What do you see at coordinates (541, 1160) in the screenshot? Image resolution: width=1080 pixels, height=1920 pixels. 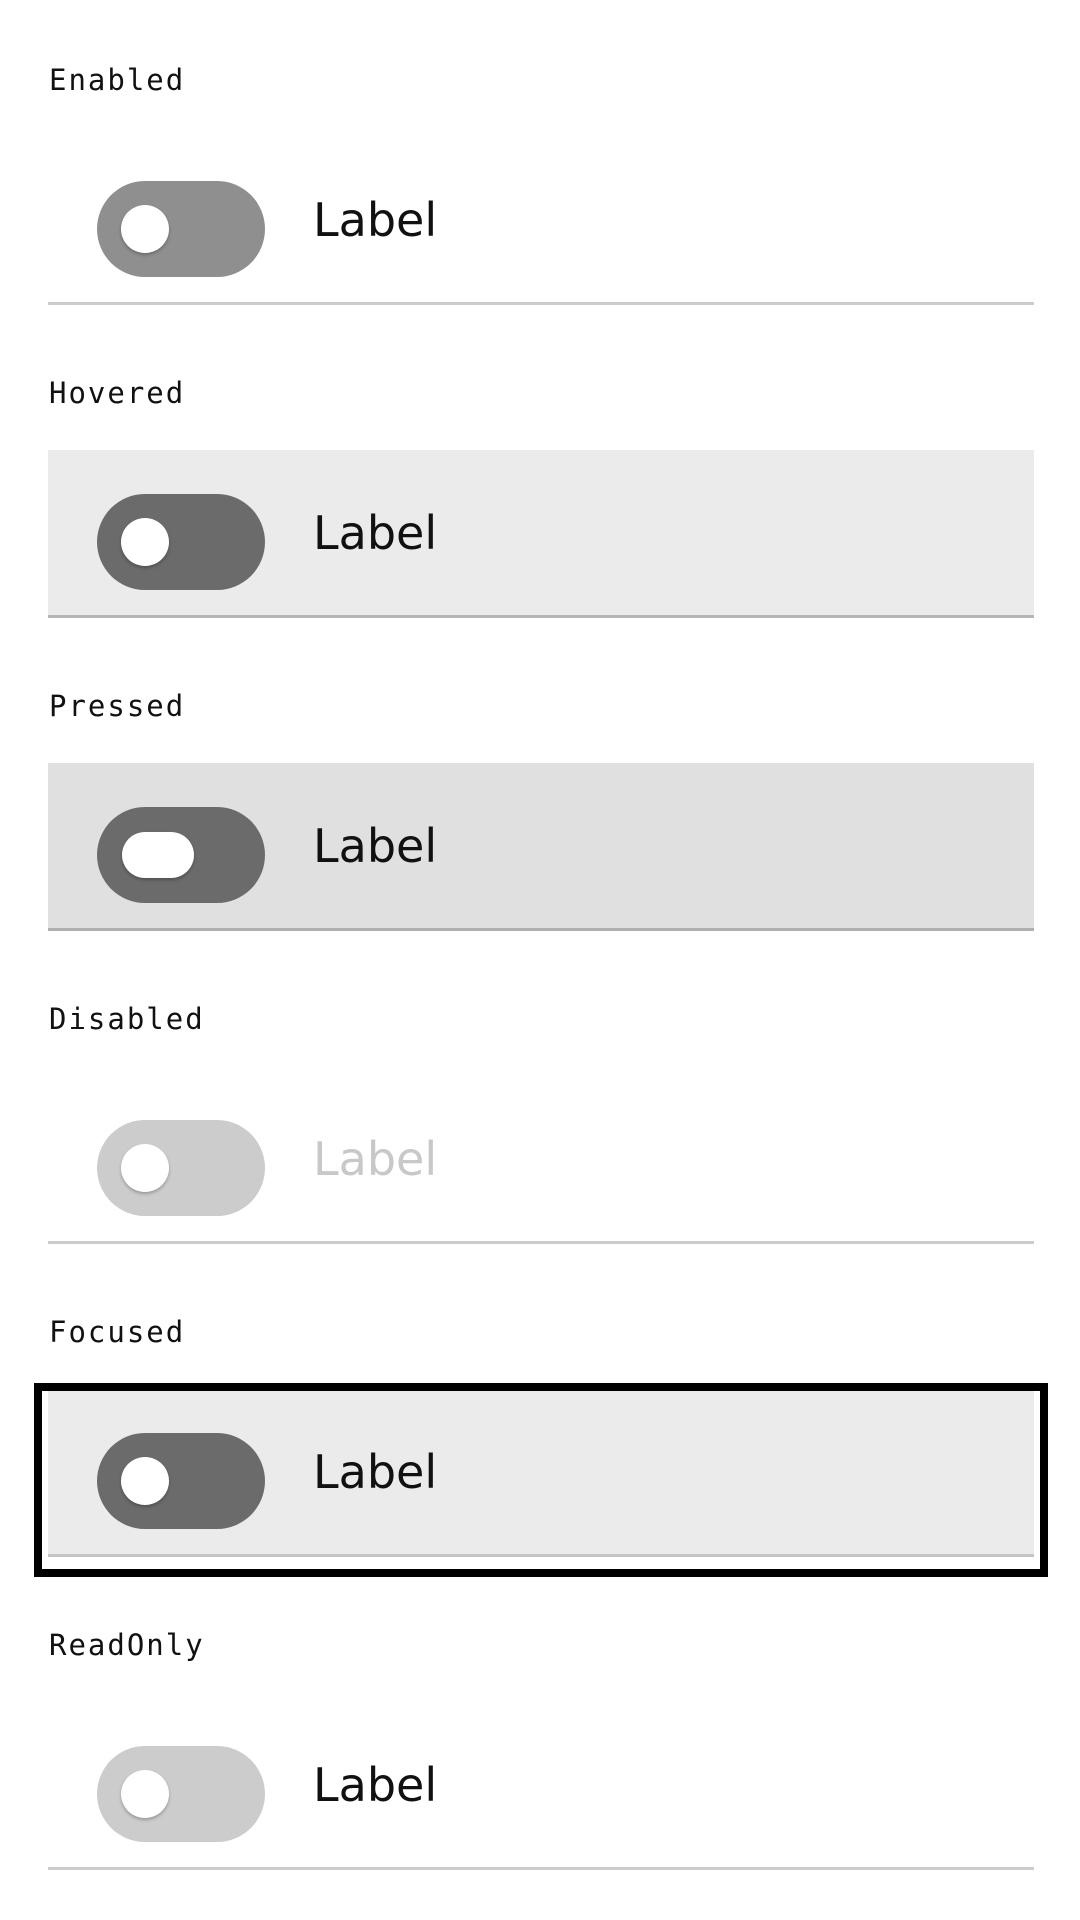 I see `toggle-row-disabled: Label` at bounding box center [541, 1160].